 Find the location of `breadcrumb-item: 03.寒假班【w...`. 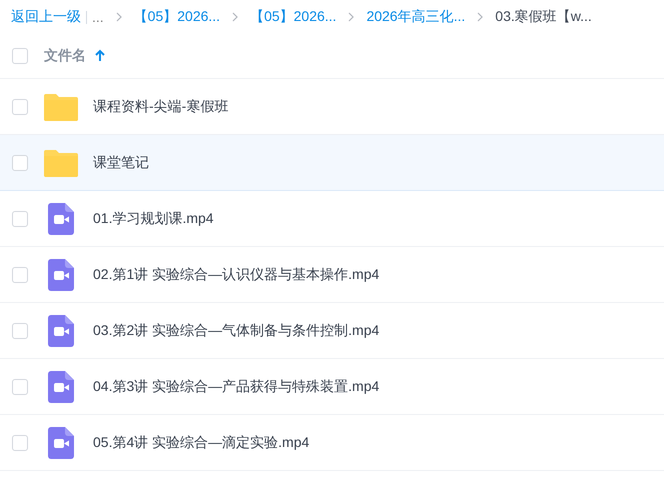

breadcrumb-item: 03.寒假班【w... is located at coordinates (543, 17).